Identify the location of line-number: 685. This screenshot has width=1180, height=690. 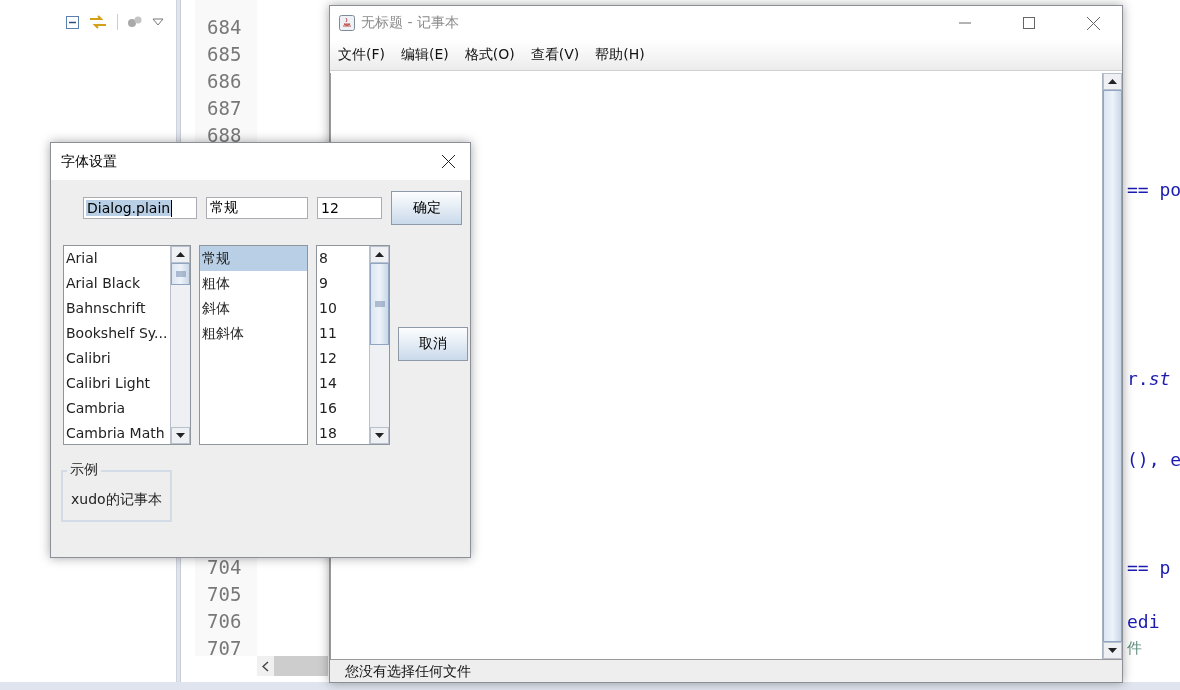
(224, 54).